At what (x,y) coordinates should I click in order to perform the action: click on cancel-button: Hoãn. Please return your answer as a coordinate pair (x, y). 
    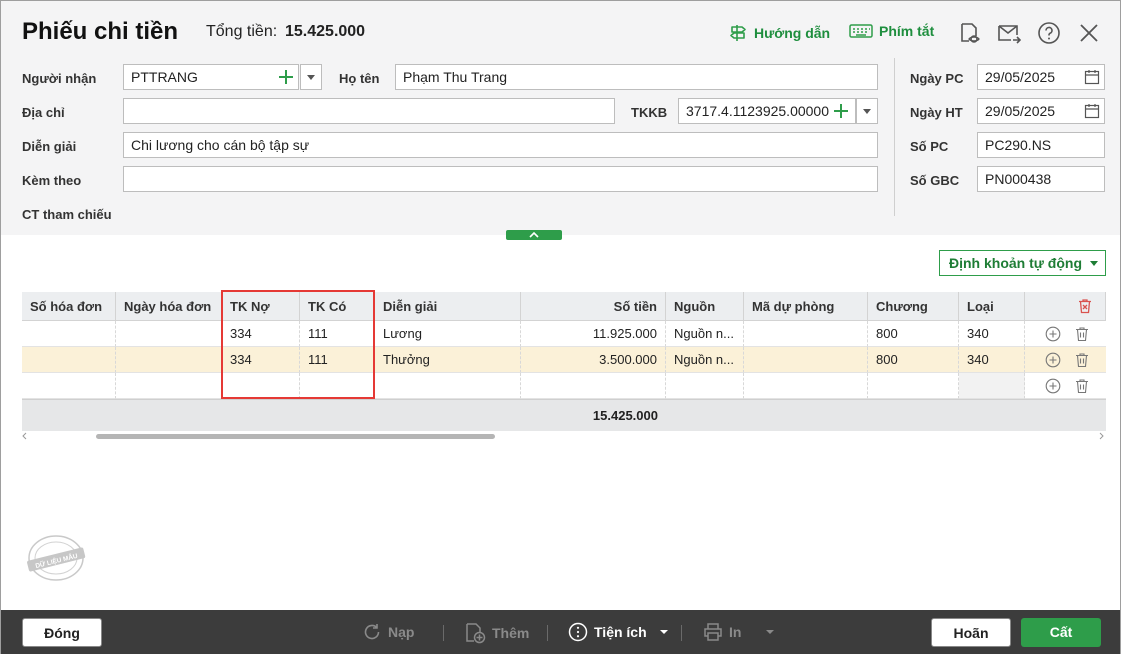
    Looking at the image, I should click on (971, 632).